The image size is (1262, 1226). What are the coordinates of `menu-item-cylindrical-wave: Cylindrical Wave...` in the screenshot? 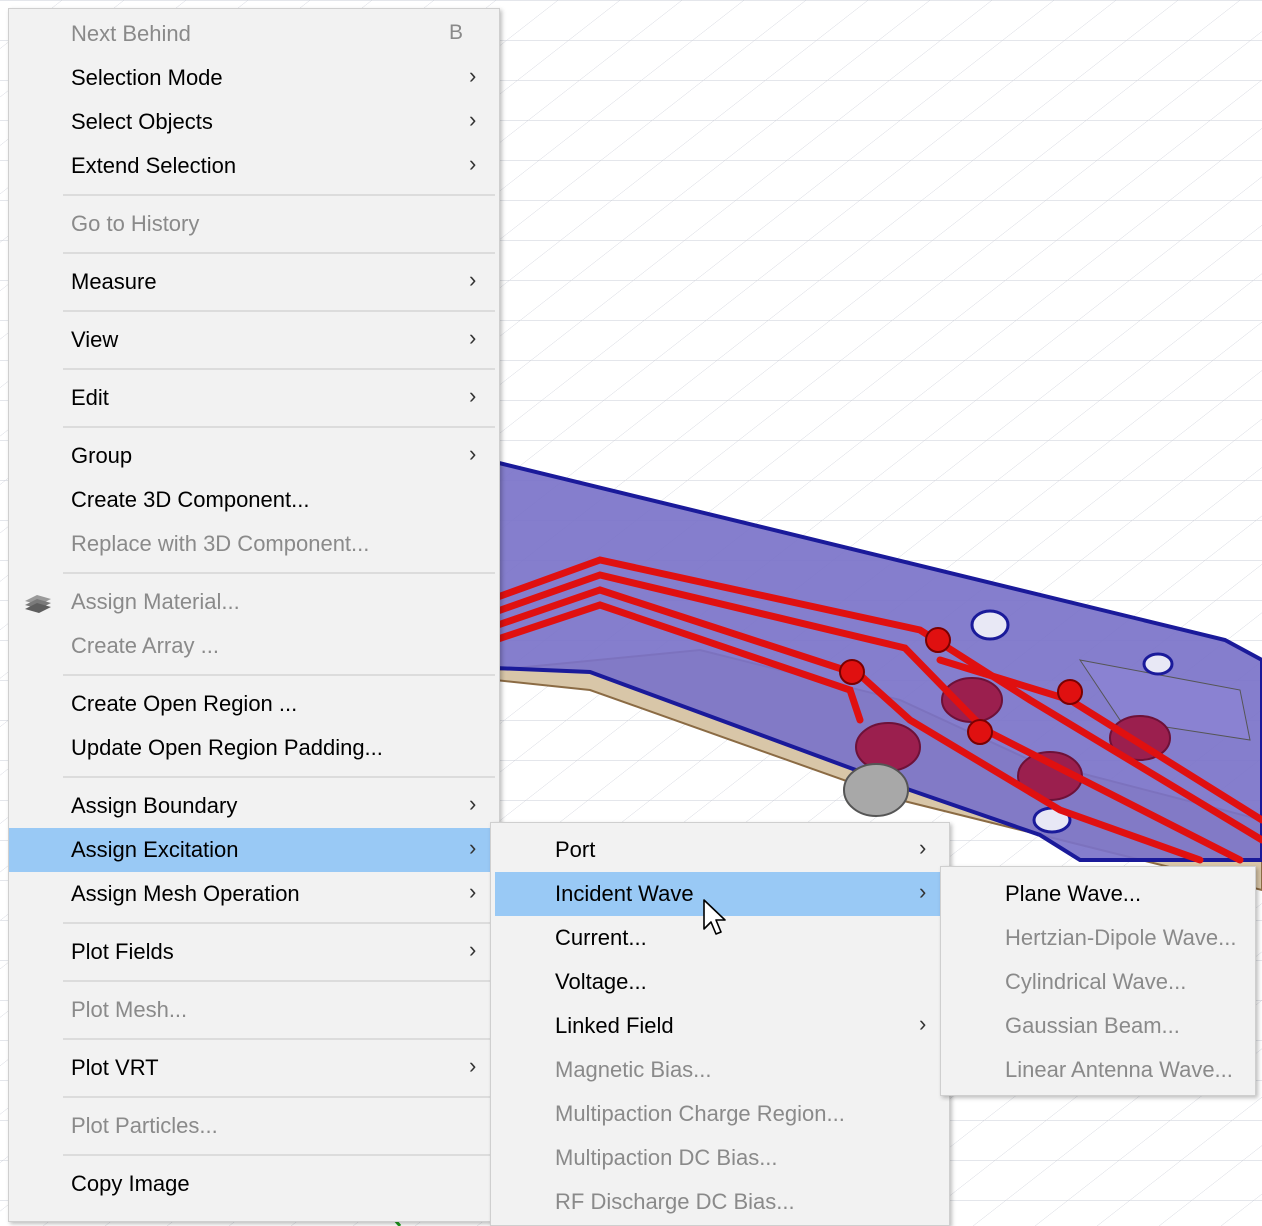 It's located at (1098, 982).